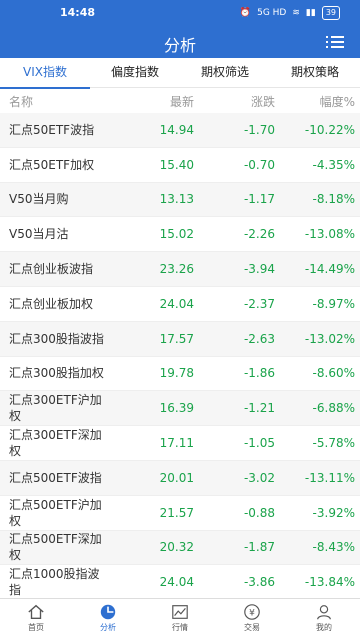 Image resolution: width=360 pixels, height=640 pixels. What do you see at coordinates (51, 269) in the screenshot?
I see `row-name: 汇点创业板波指` at bounding box center [51, 269].